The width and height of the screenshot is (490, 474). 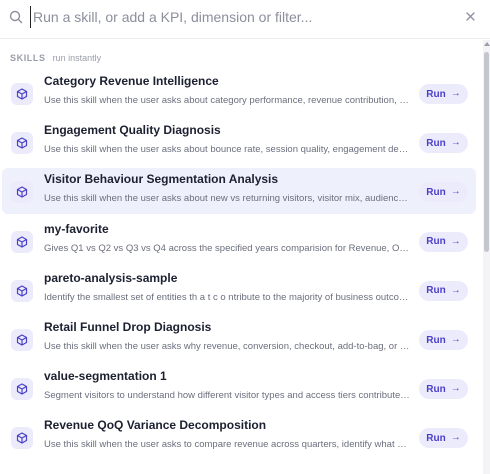 I want to click on section-subtitle: run instantly, so click(x=77, y=58).